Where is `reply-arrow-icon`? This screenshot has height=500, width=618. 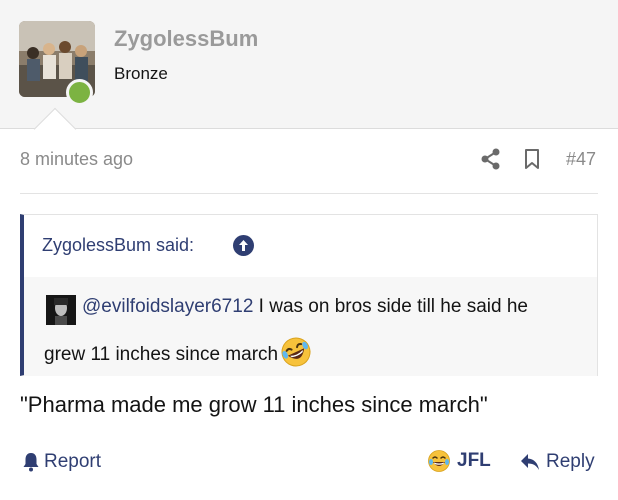 reply-arrow-icon is located at coordinates (530, 462).